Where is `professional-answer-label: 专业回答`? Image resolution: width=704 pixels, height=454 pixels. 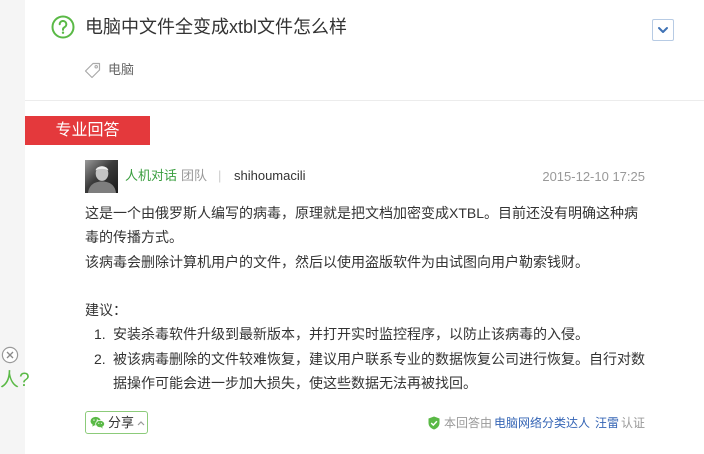
professional-answer-label: 专业回答 is located at coordinates (87, 130).